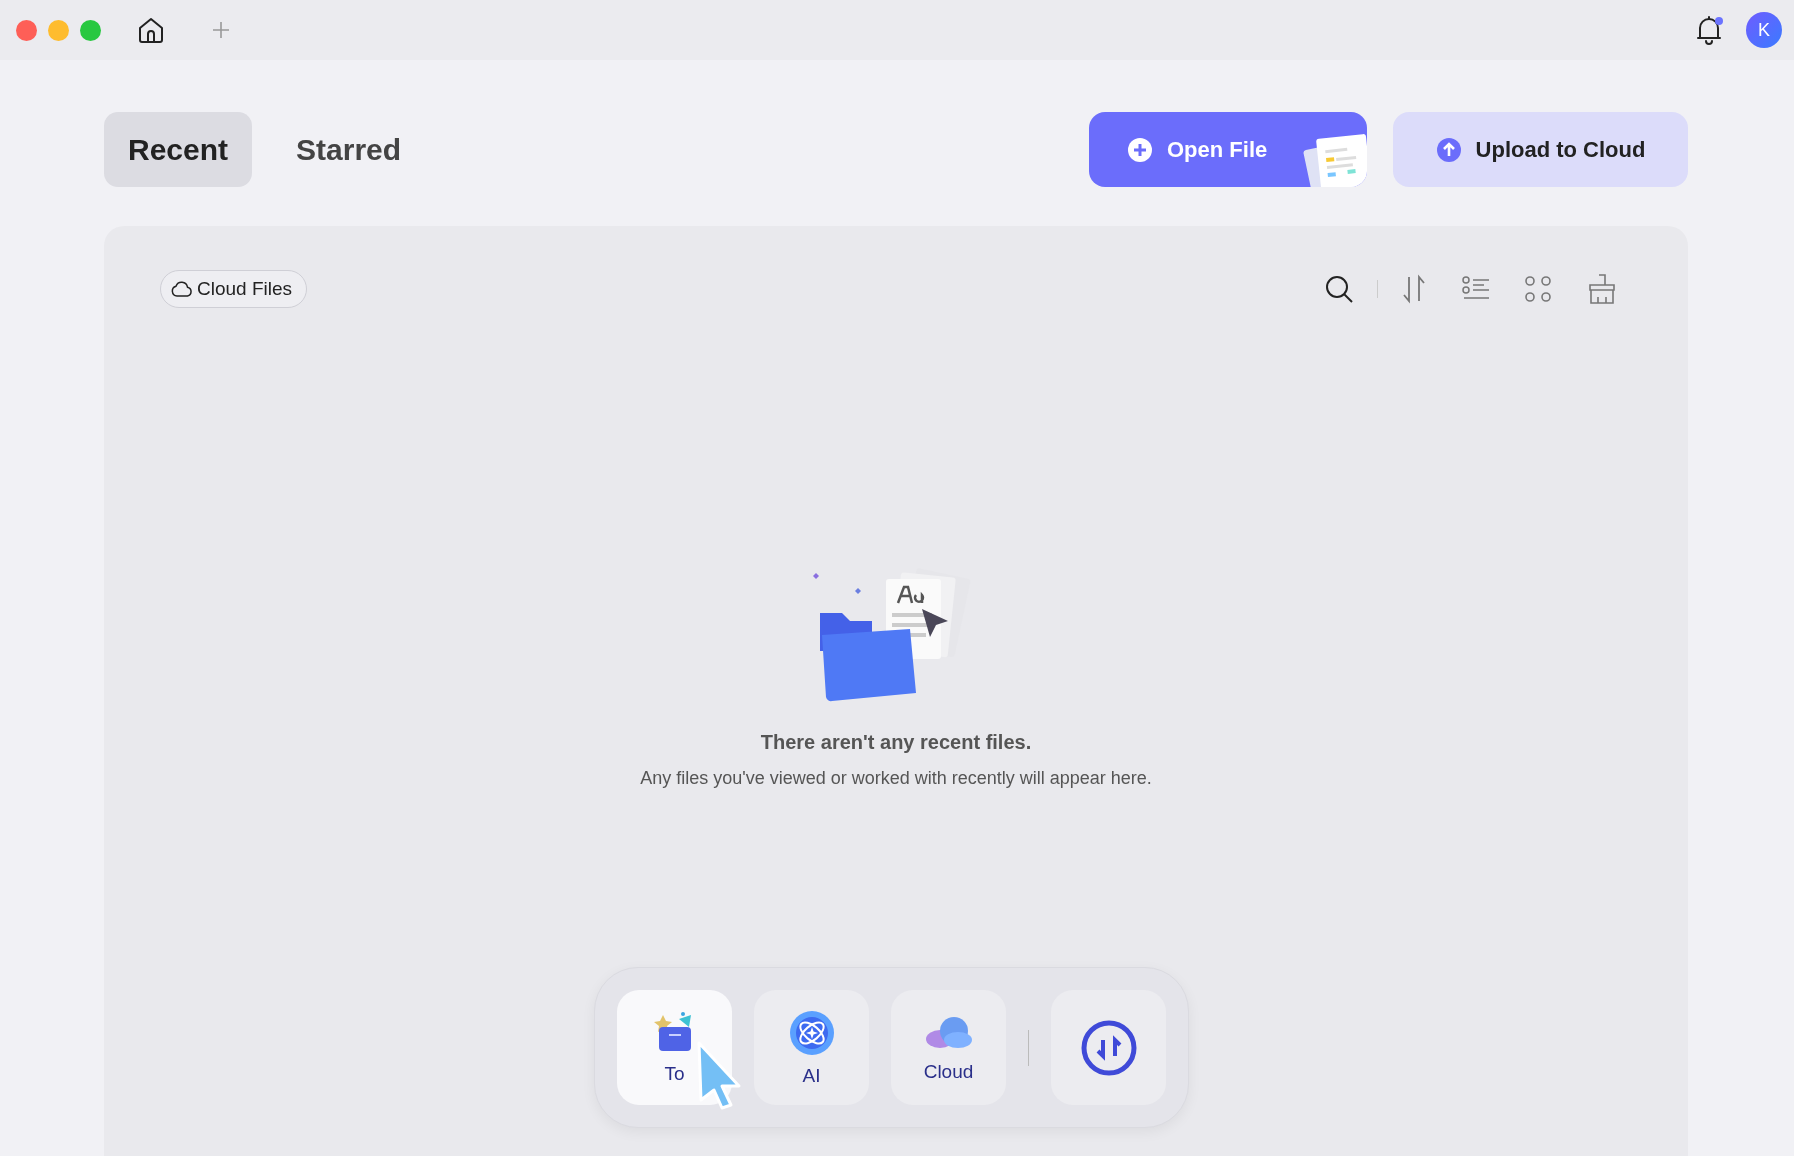 This screenshot has height=1156, width=1794. I want to click on close-window-button, so click(26, 30).